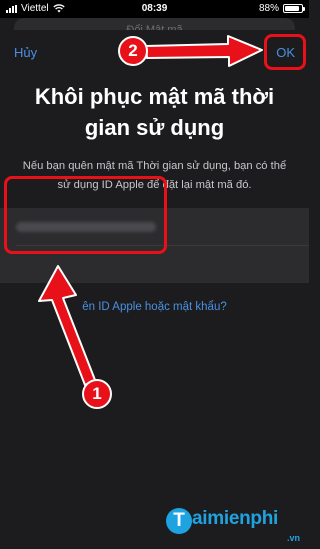 The image size is (320, 549). I want to click on watermark-logo: T aimienphi .vn, so click(235, 525).